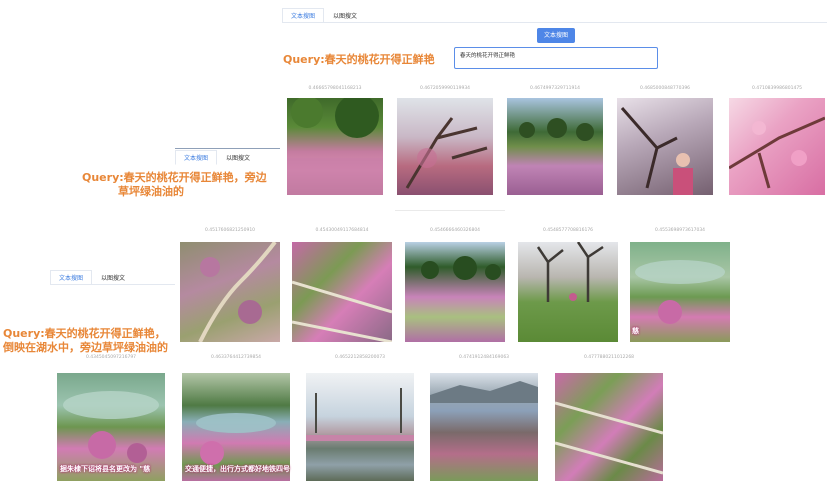 The height and width of the screenshot is (490, 832). Describe the element at coordinates (635, 331) in the screenshot. I see `row2-image-5-caption: 慈` at that location.